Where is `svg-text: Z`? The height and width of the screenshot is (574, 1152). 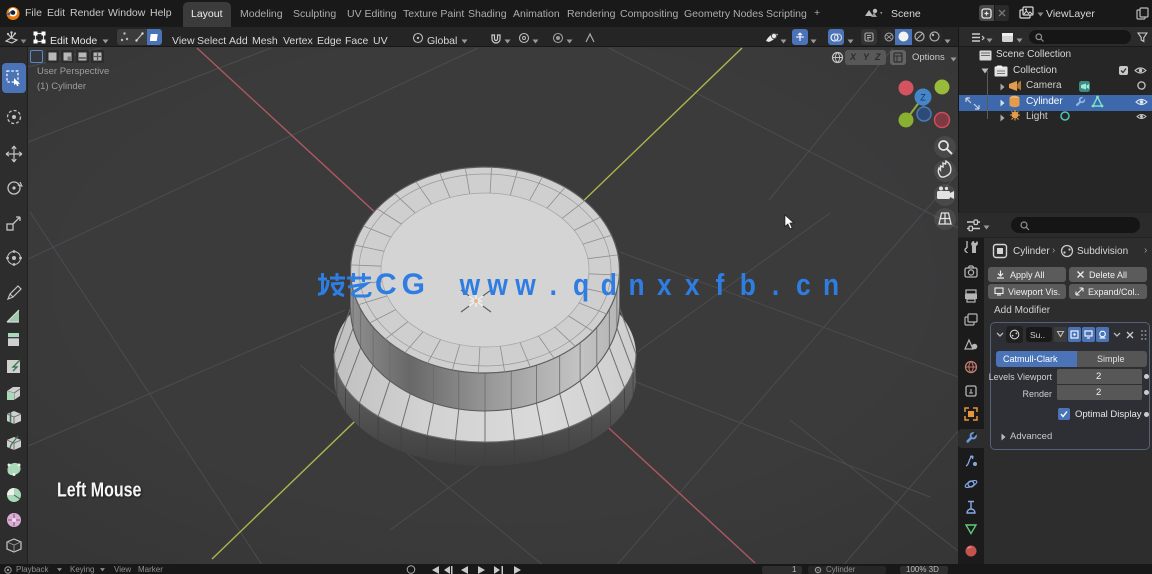 svg-text: Z is located at coordinates (923, 98).